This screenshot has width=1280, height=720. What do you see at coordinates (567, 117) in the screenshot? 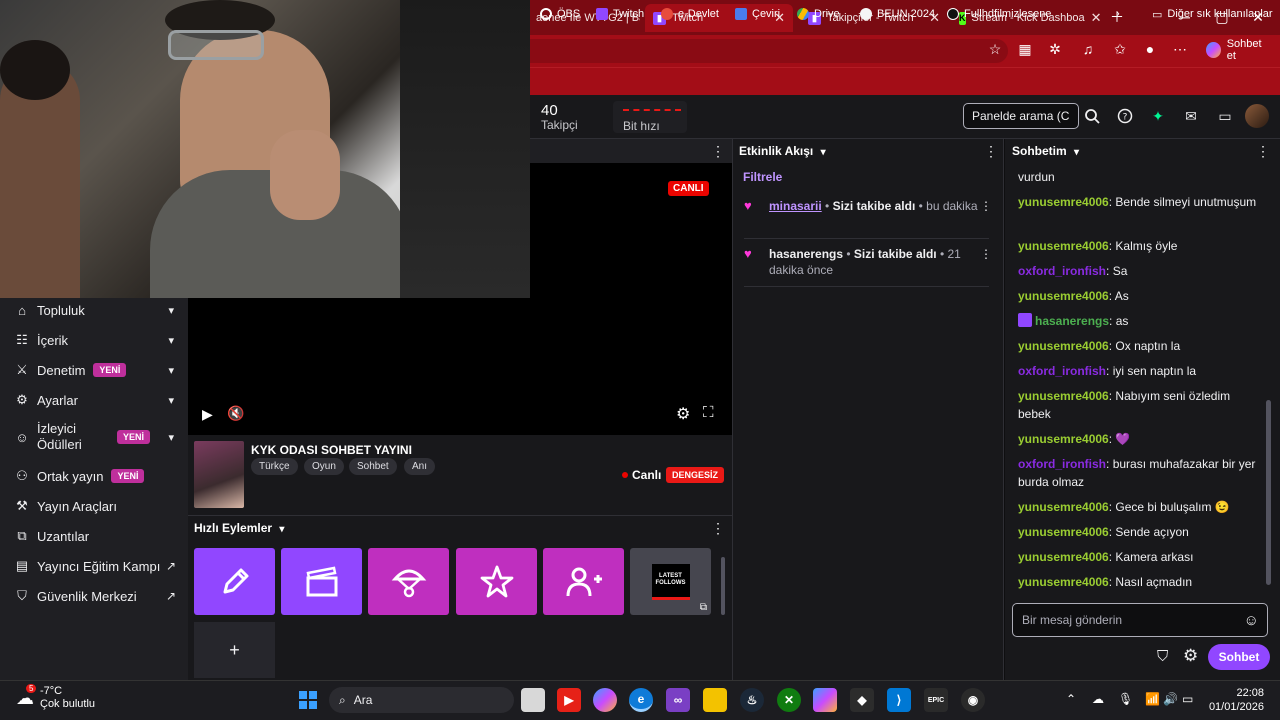
I see `followers-stat: 40 Takipçi` at bounding box center [567, 117].